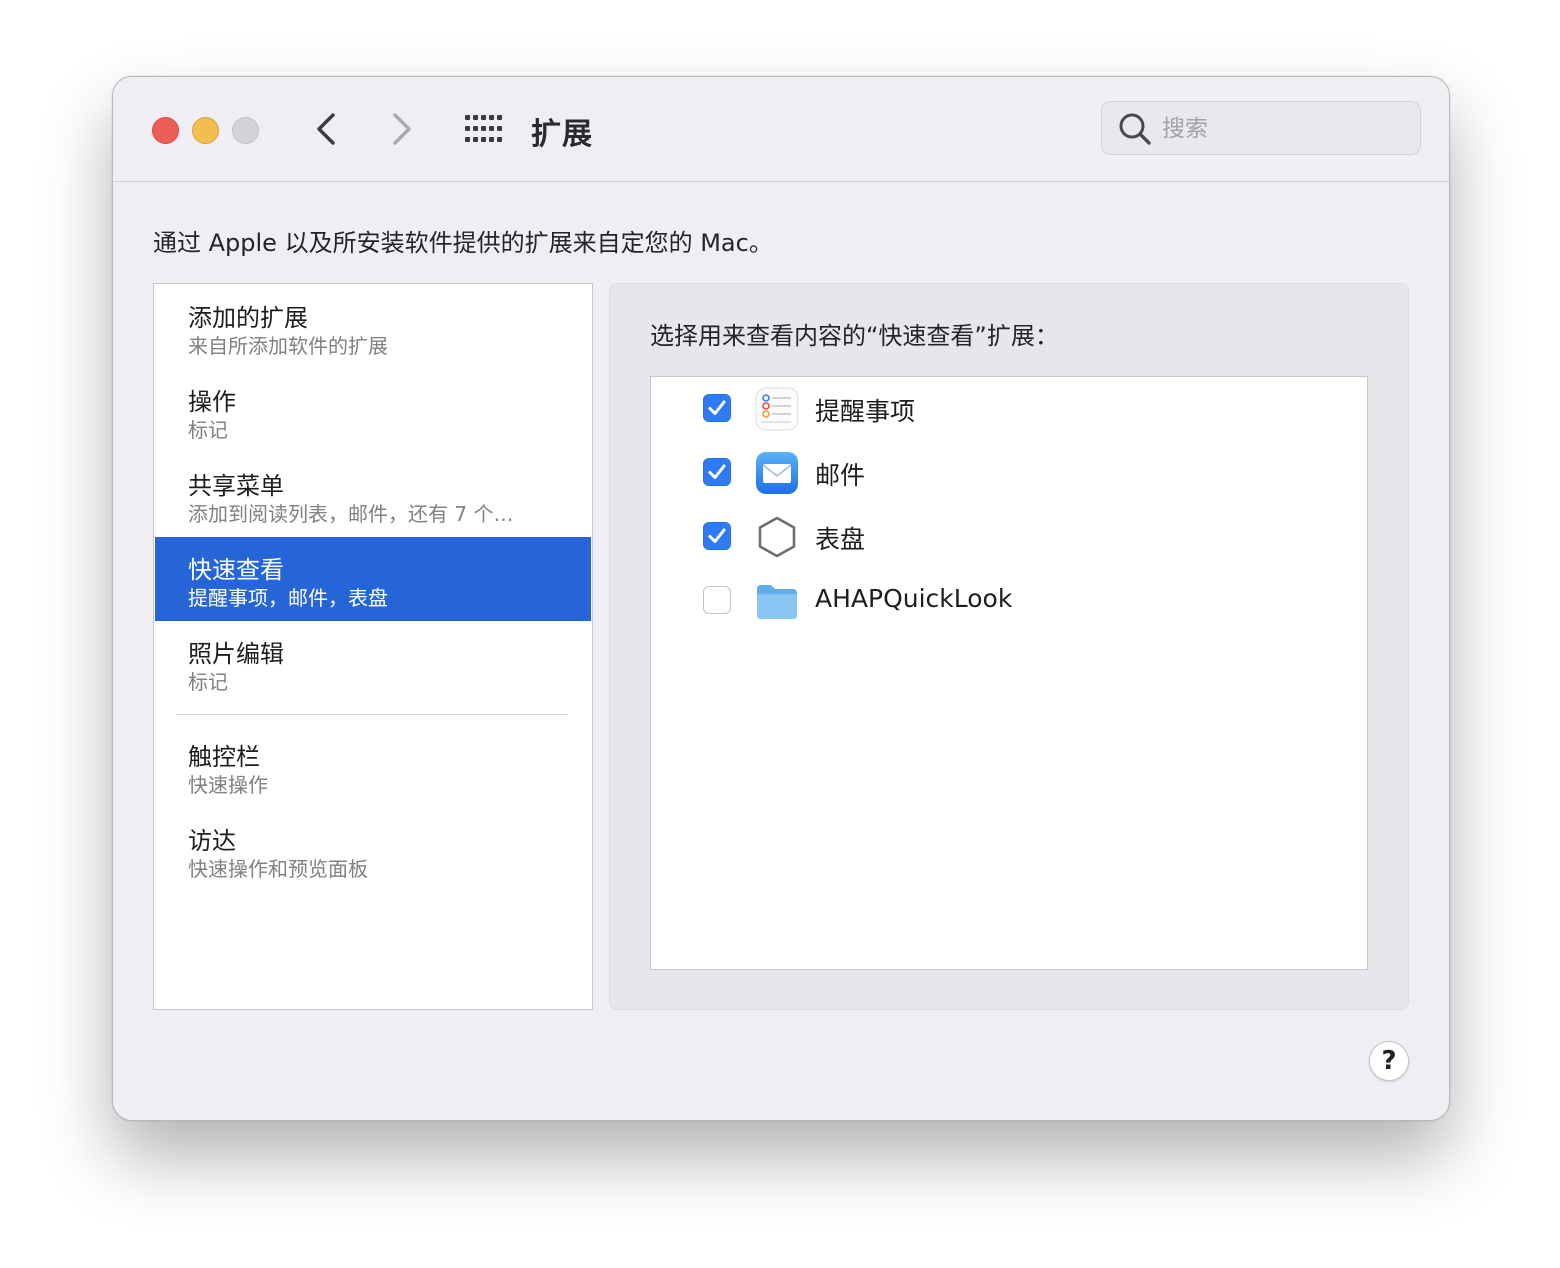  Describe the element at coordinates (278, 869) in the screenshot. I see `sidebar-item-subtitle: 快速操作和预览面板` at that location.